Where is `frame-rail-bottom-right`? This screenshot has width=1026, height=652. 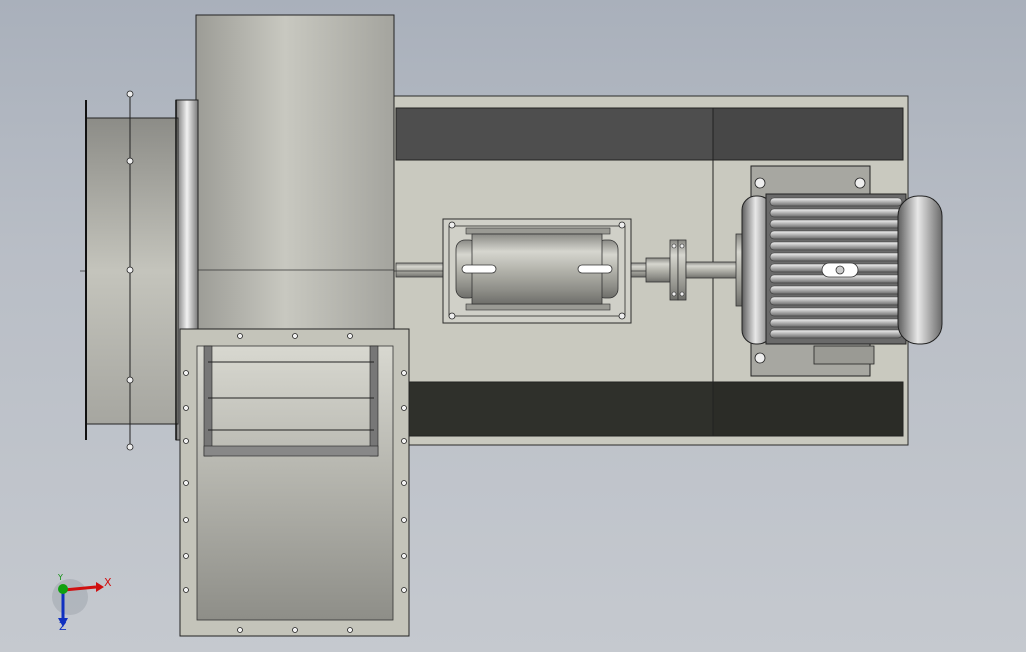 frame-rail-bottom-right is located at coordinates (808, 409).